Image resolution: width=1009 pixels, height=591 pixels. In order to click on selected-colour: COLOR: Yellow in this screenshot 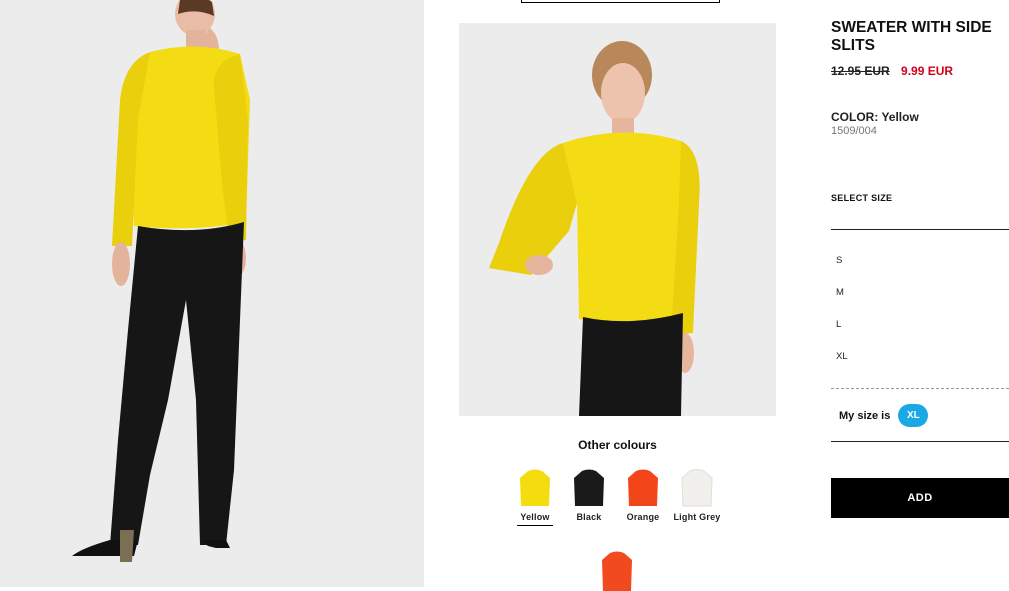, I will do `click(875, 117)`.